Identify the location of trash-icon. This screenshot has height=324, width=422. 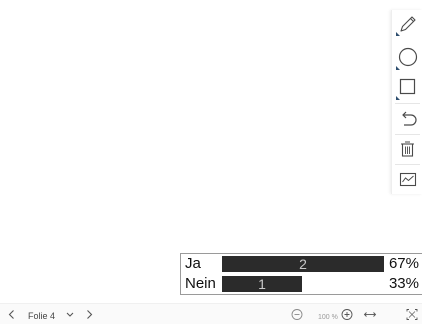
(407, 149).